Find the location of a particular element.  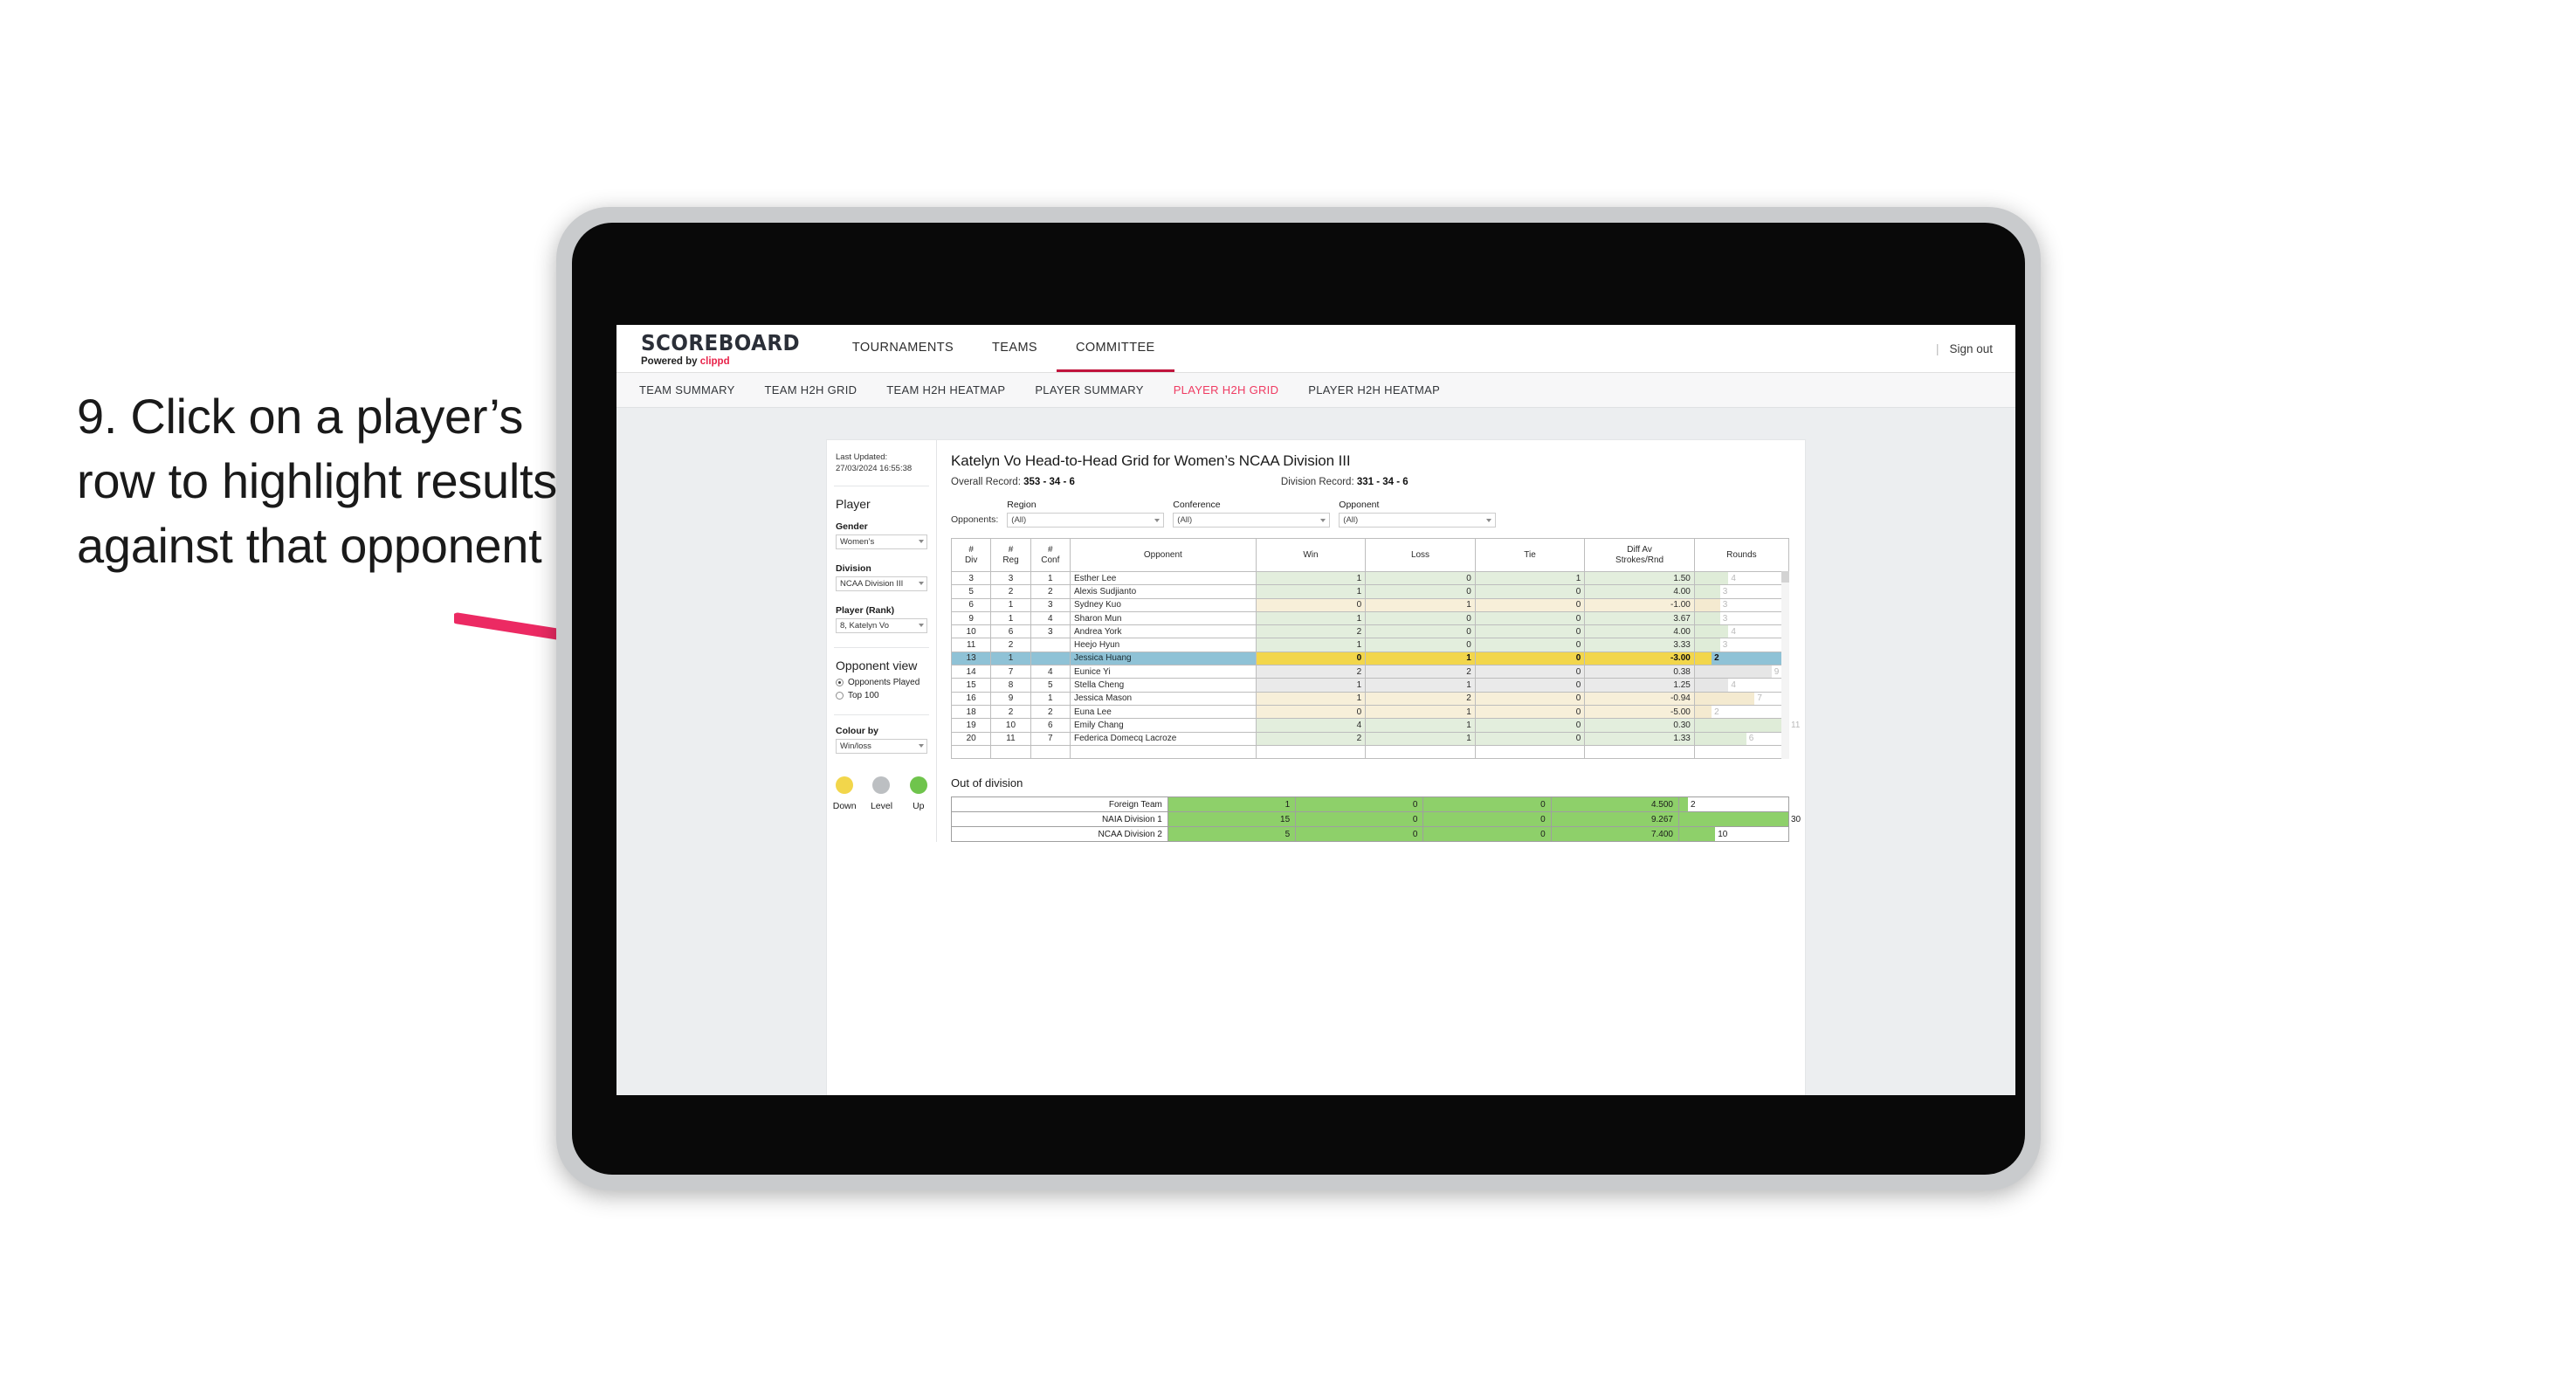

colour-by-label: Colour by is located at coordinates (857, 730).